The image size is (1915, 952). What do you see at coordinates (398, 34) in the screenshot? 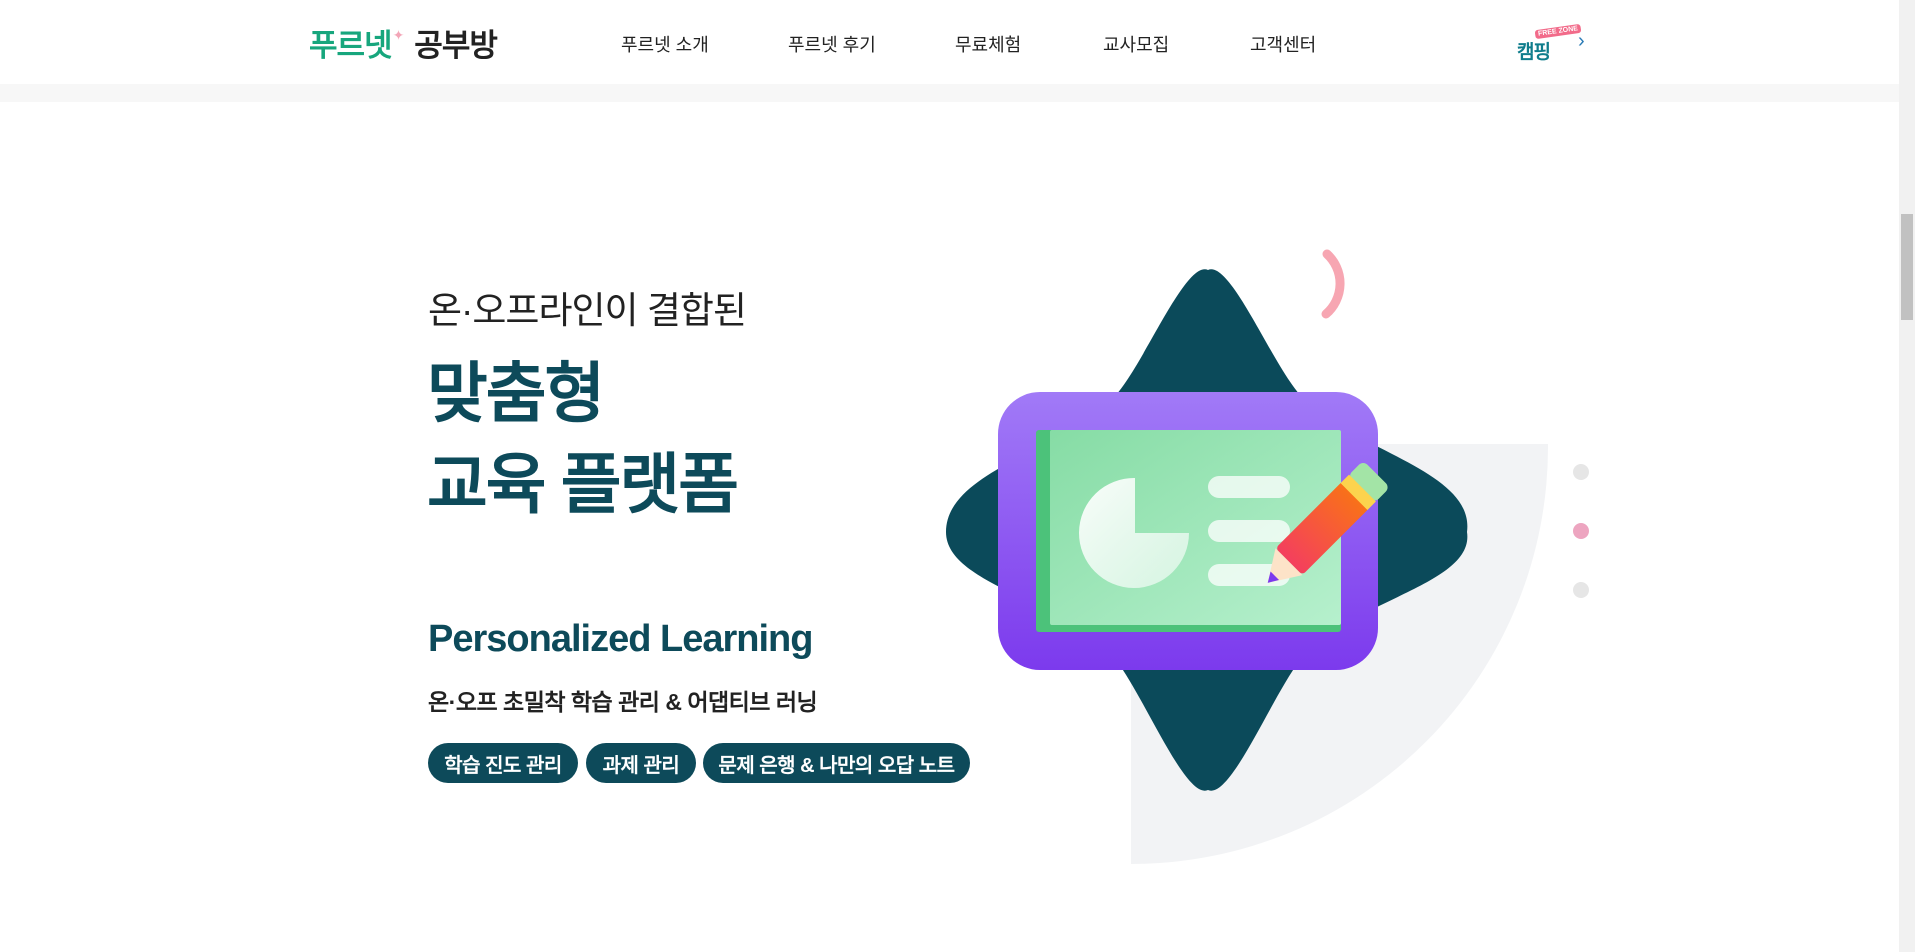
I see `sparkle-icon: ✦` at bounding box center [398, 34].